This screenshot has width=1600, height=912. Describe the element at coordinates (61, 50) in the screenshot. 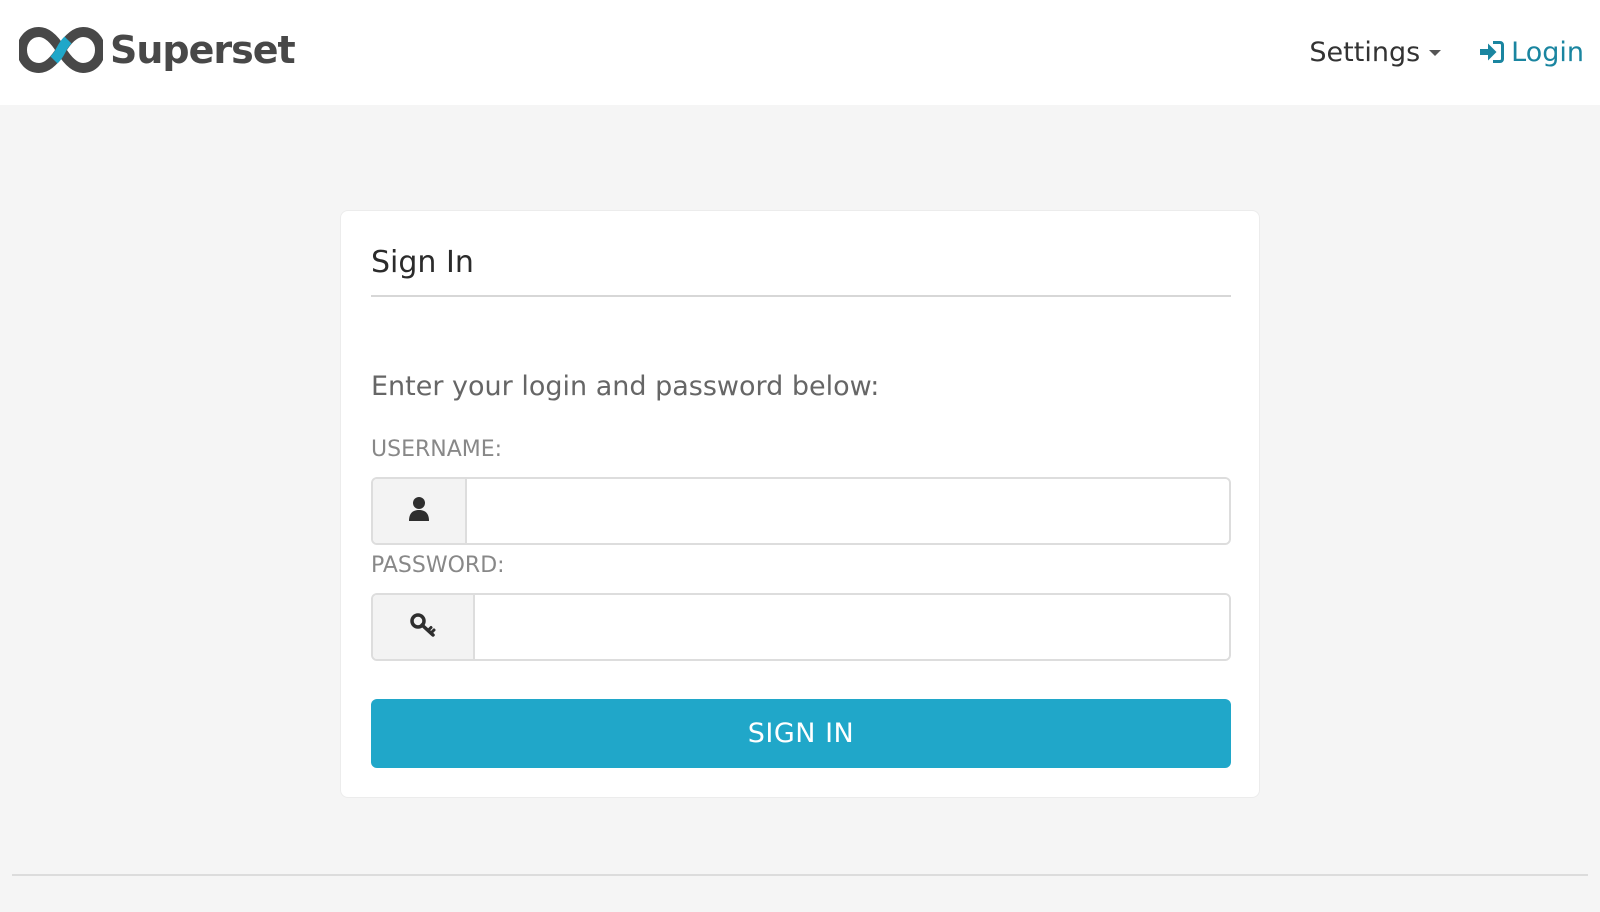

I see `superset-logo-icon` at that location.